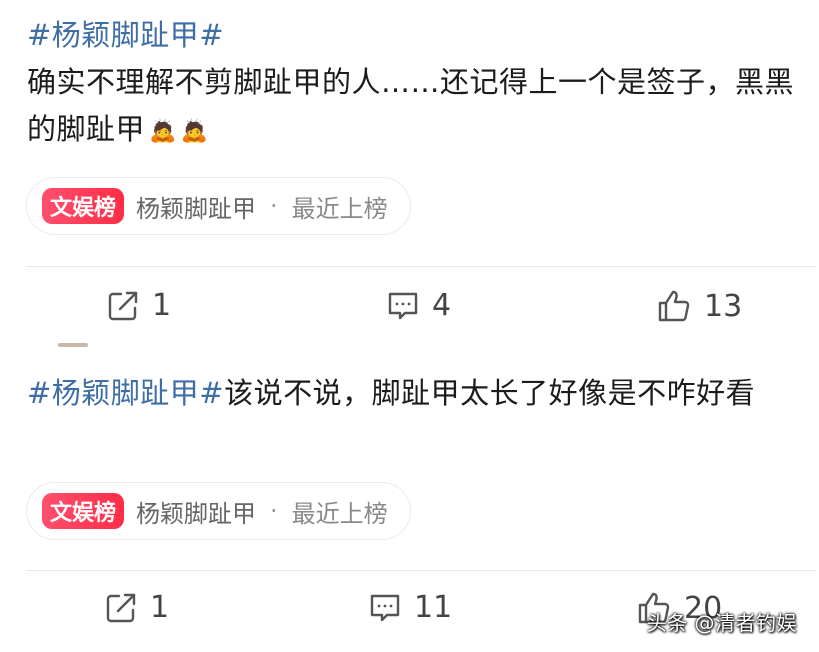 The width and height of the screenshot is (819, 652). Describe the element at coordinates (723, 306) in the screenshot. I see `like-count: 13` at that location.